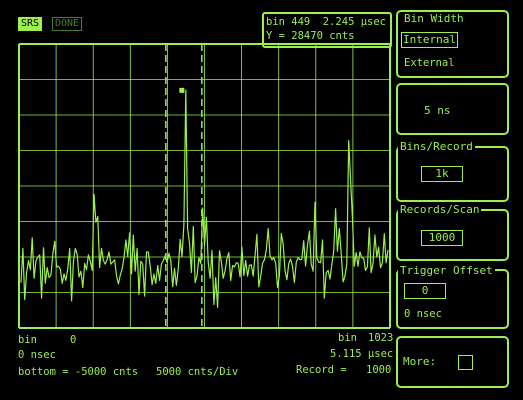 The height and width of the screenshot is (400, 523). What do you see at coordinates (465, 362) in the screenshot?
I see `more-checkbox` at bounding box center [465, 362].